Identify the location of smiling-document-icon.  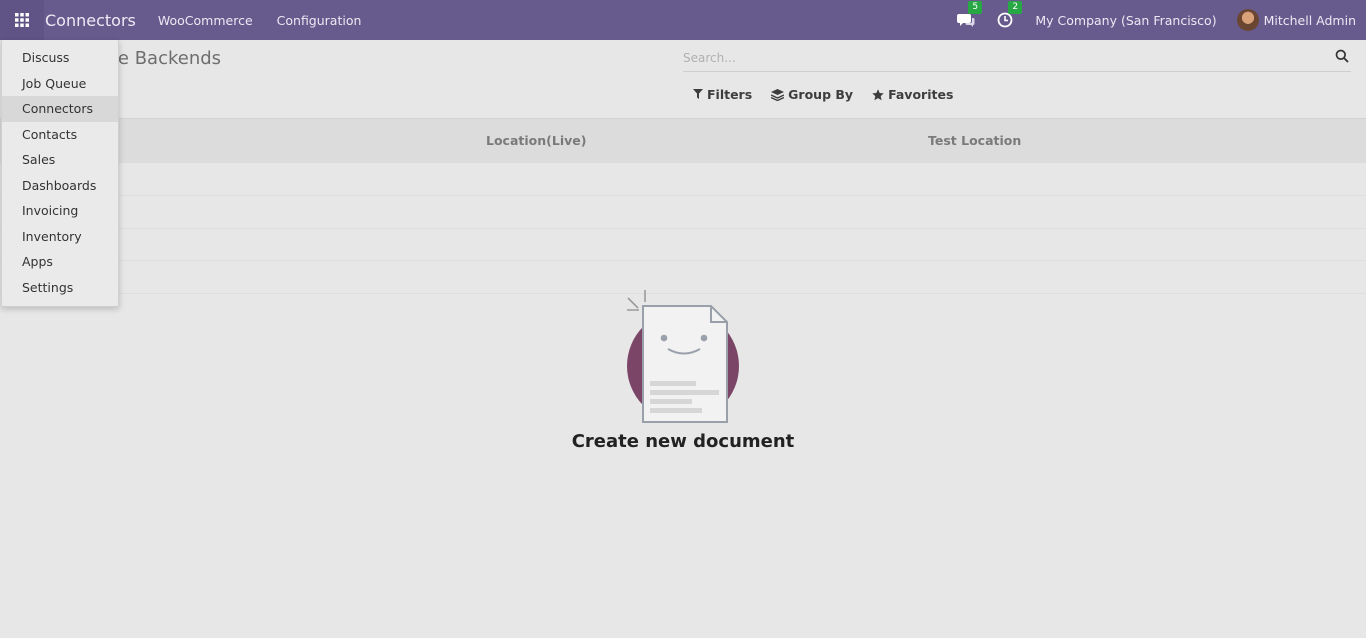
(683, 356).